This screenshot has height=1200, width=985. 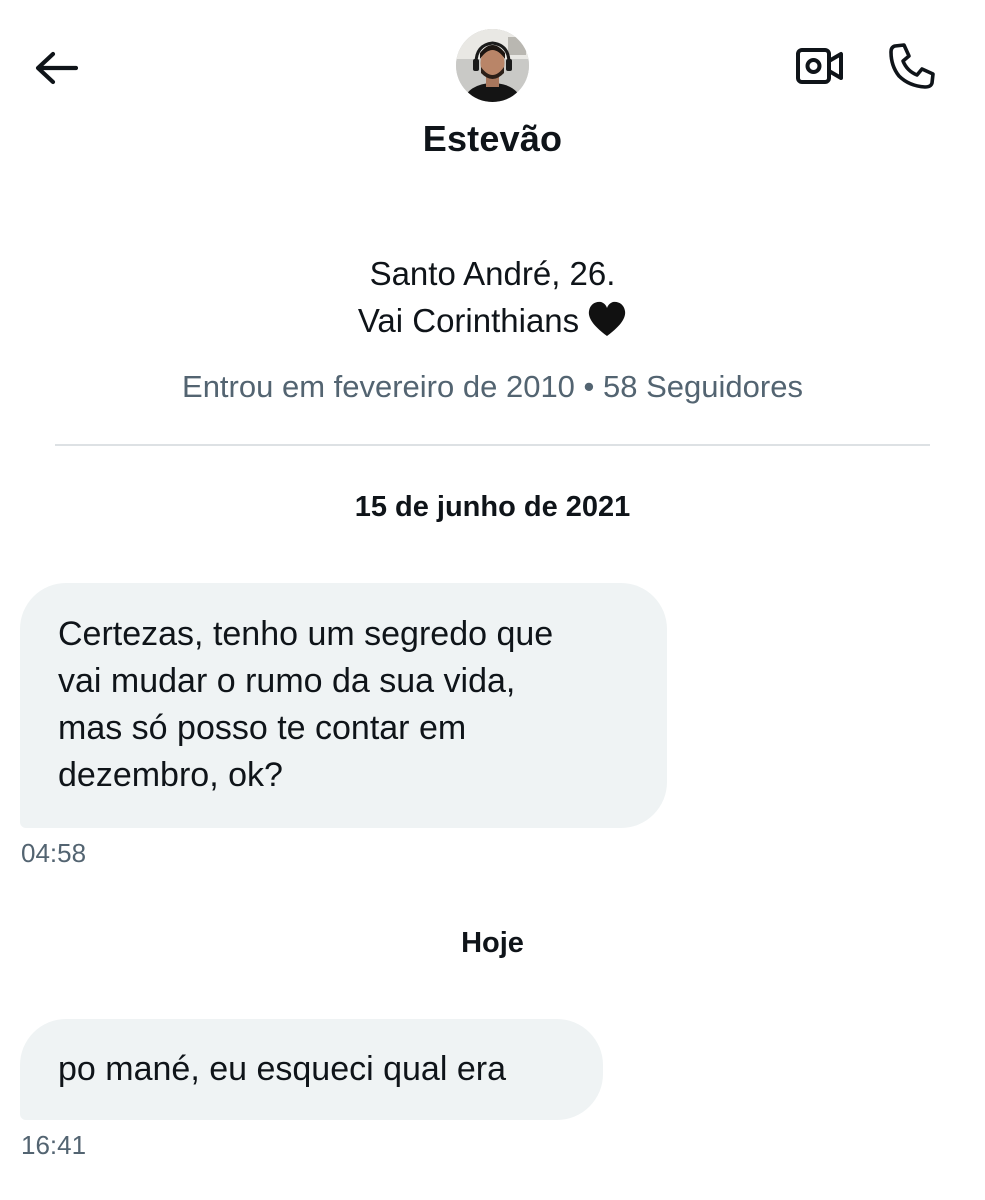 I want to click on profile-bio-line-2: Vai Corinthians, so click(x=492, y=323).